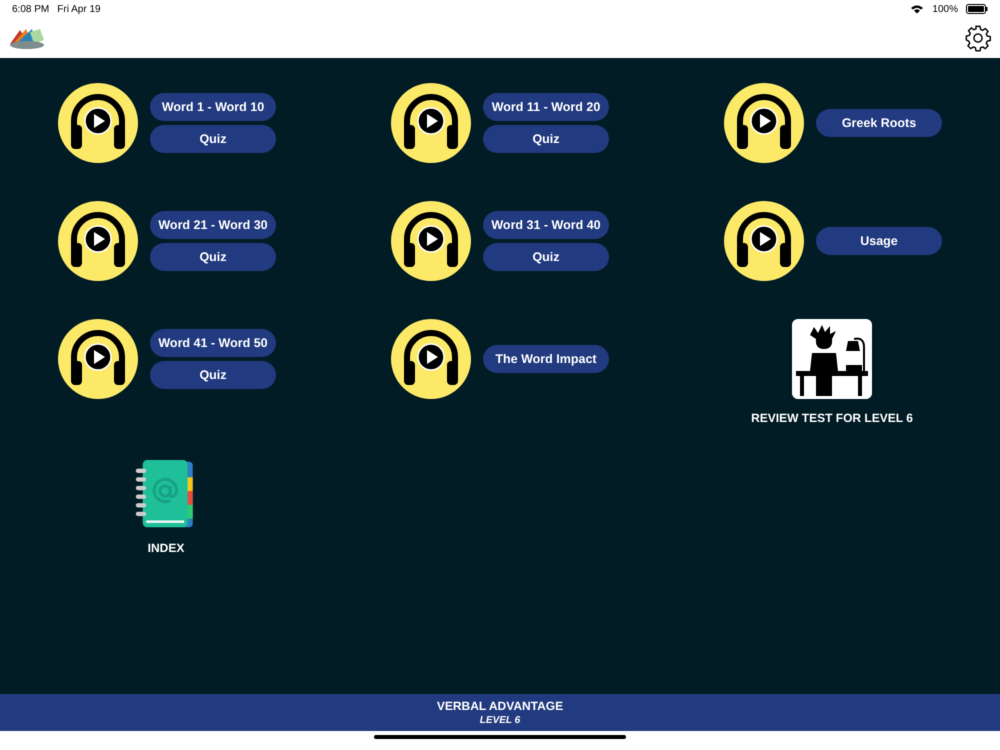 The width and height of the screenshot is (1000, 750). Describe the element at coordinates (500, 706) in the screenshot. I see `app-title: VERBAL ADVANTAGE` at that location.